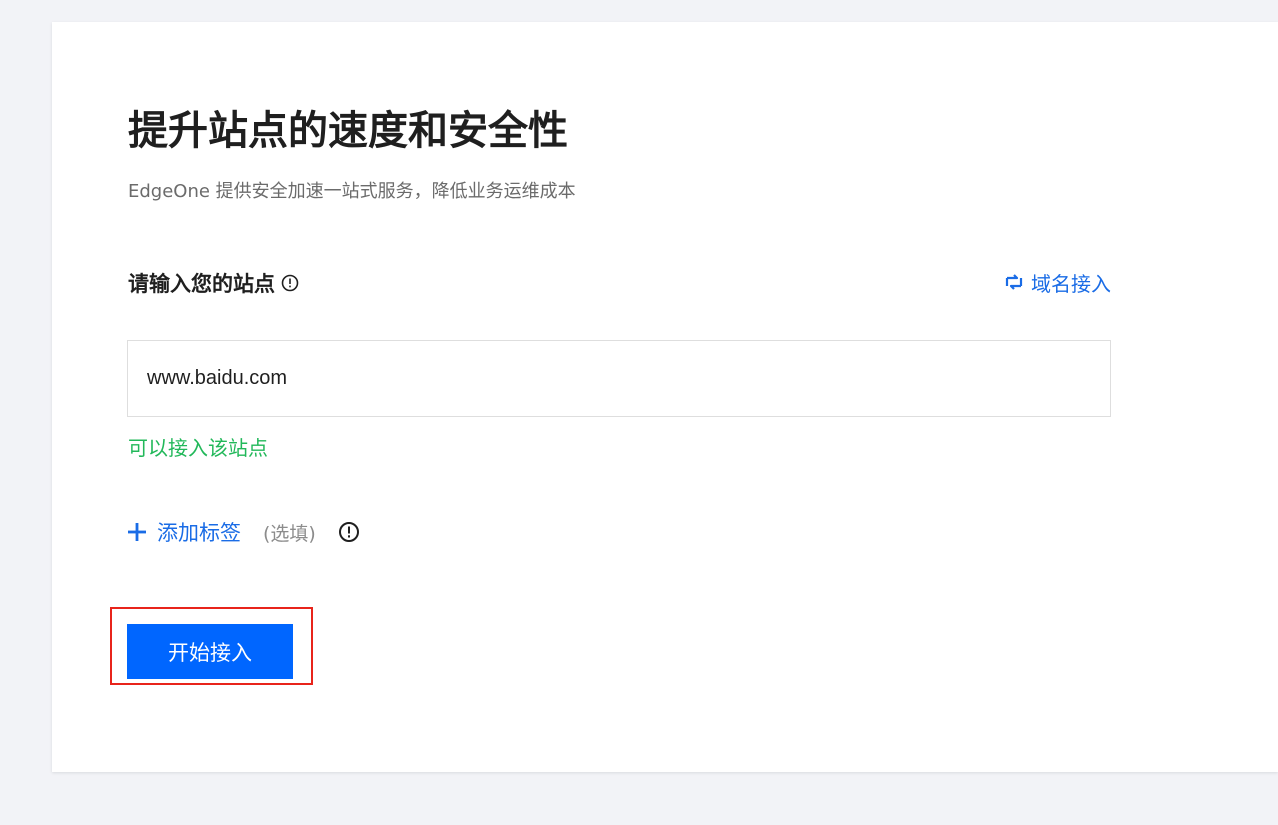  What do you see at coordinates (201, 284) in the screenshot?
I see `site-field-label: 请输入您的站点` at bounding box center [201, 284].